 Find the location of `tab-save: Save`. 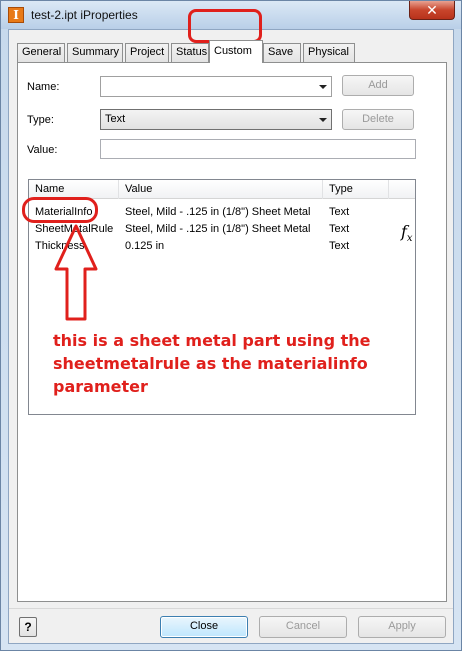

tab-save: Save is located at coordinates (282, 52).